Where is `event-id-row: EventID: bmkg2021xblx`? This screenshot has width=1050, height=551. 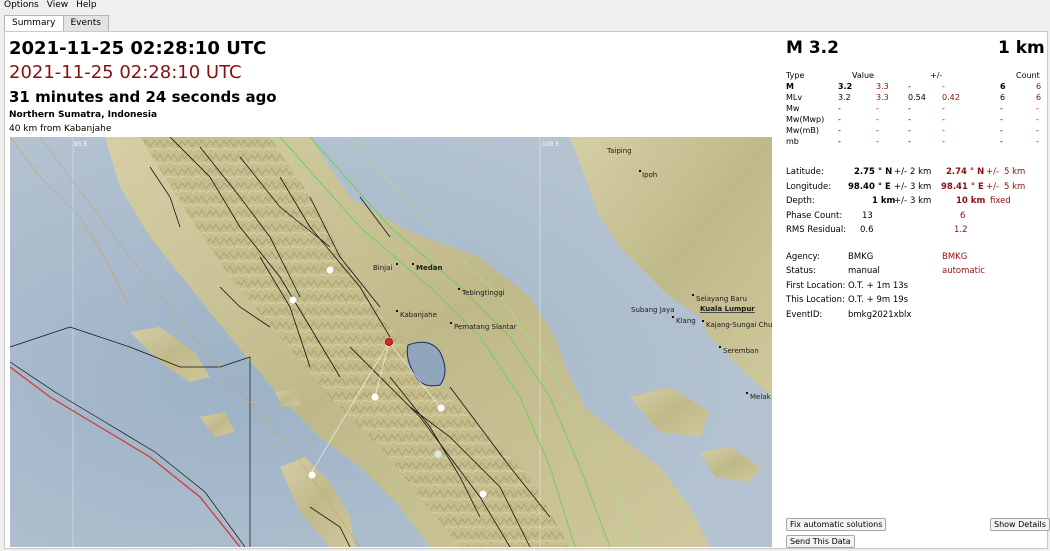
event-id-row: EventID: bmkg2021xblx is located at coordinates (915, 315).